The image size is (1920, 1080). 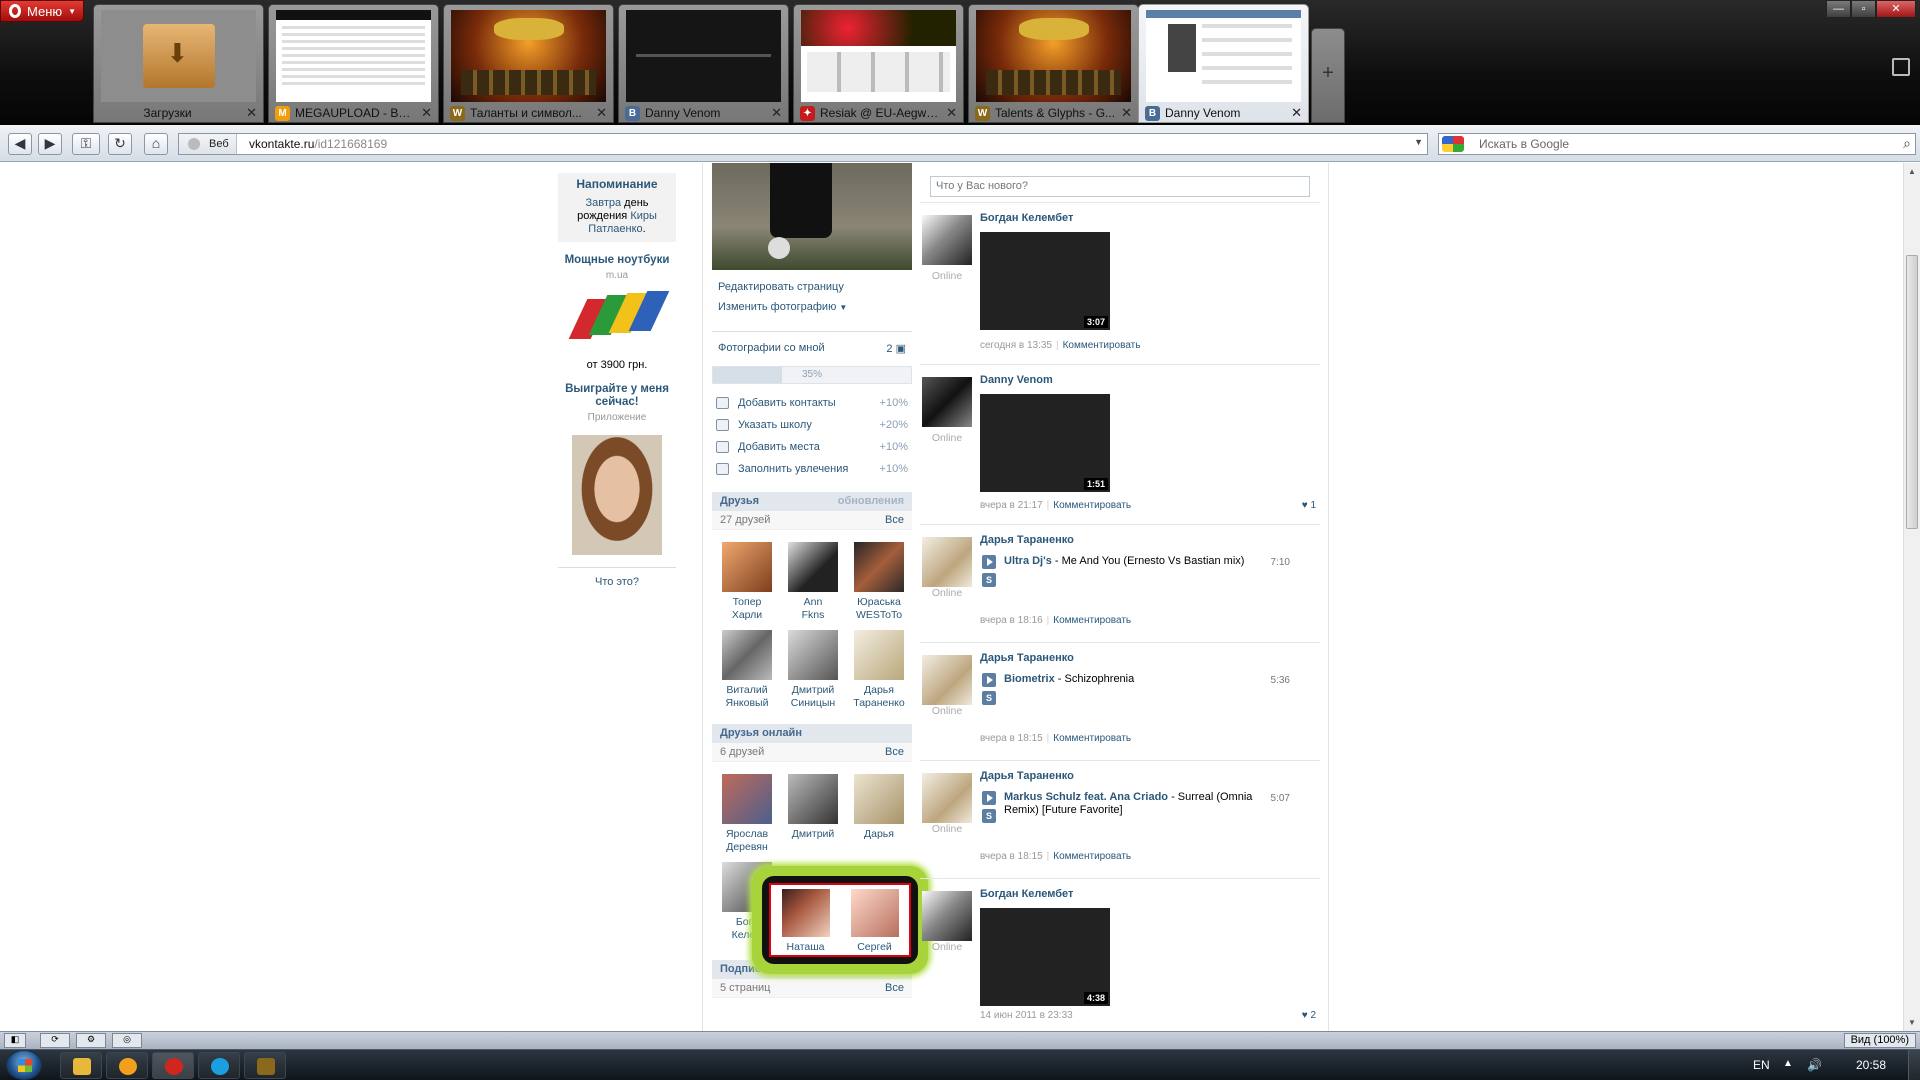 I want to click on tab-danny-venom-active: B Danny Venom ✕, so click(x=1223, y=63).